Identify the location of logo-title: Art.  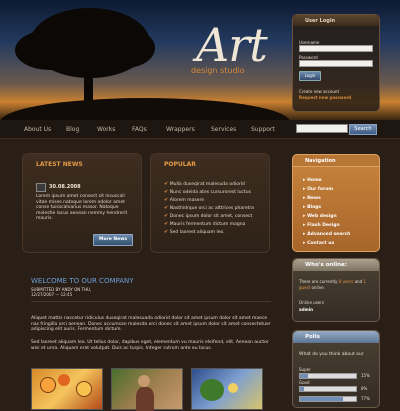
(232, 45).